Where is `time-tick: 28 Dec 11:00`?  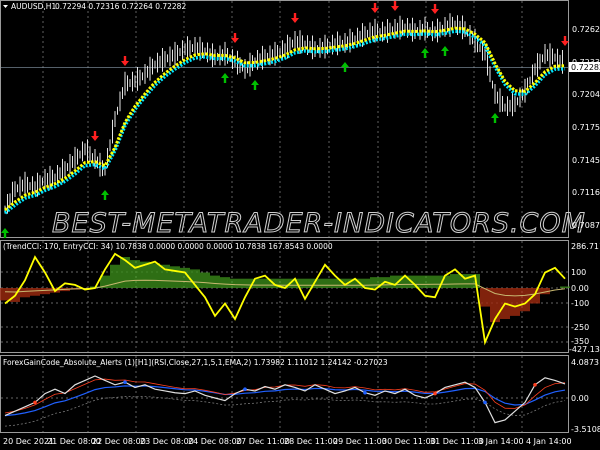 time-tick: 28 Dec 11:00 is located at coordinates (311, 441).